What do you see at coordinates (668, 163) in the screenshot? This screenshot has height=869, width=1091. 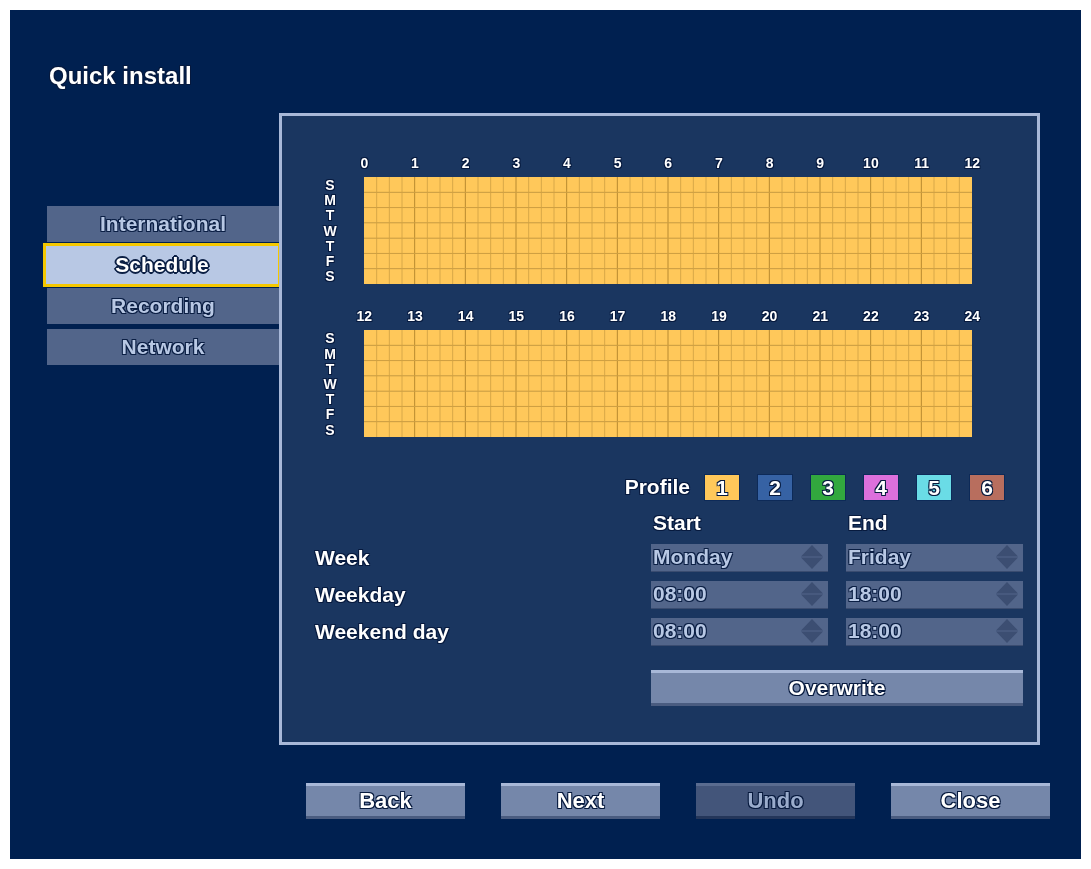 I see `hour-label: 6` at bounding box center [668, 163].